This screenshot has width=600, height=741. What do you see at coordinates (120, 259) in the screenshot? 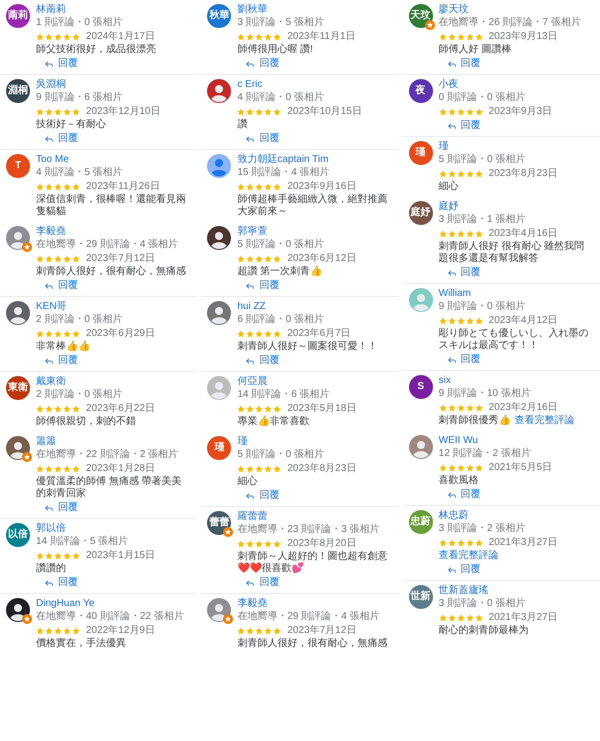
I see `review-date: 2023年7月12日` at bounding box center [120, 259].